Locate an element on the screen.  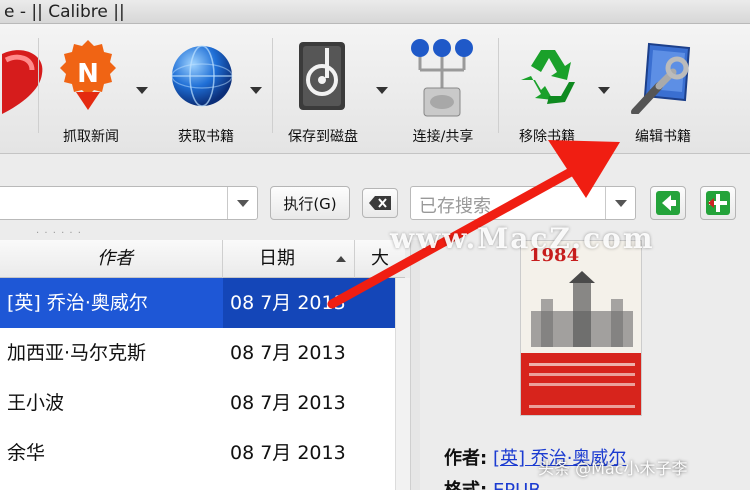
hard-disk-icon is located at coordinates (322, 76).